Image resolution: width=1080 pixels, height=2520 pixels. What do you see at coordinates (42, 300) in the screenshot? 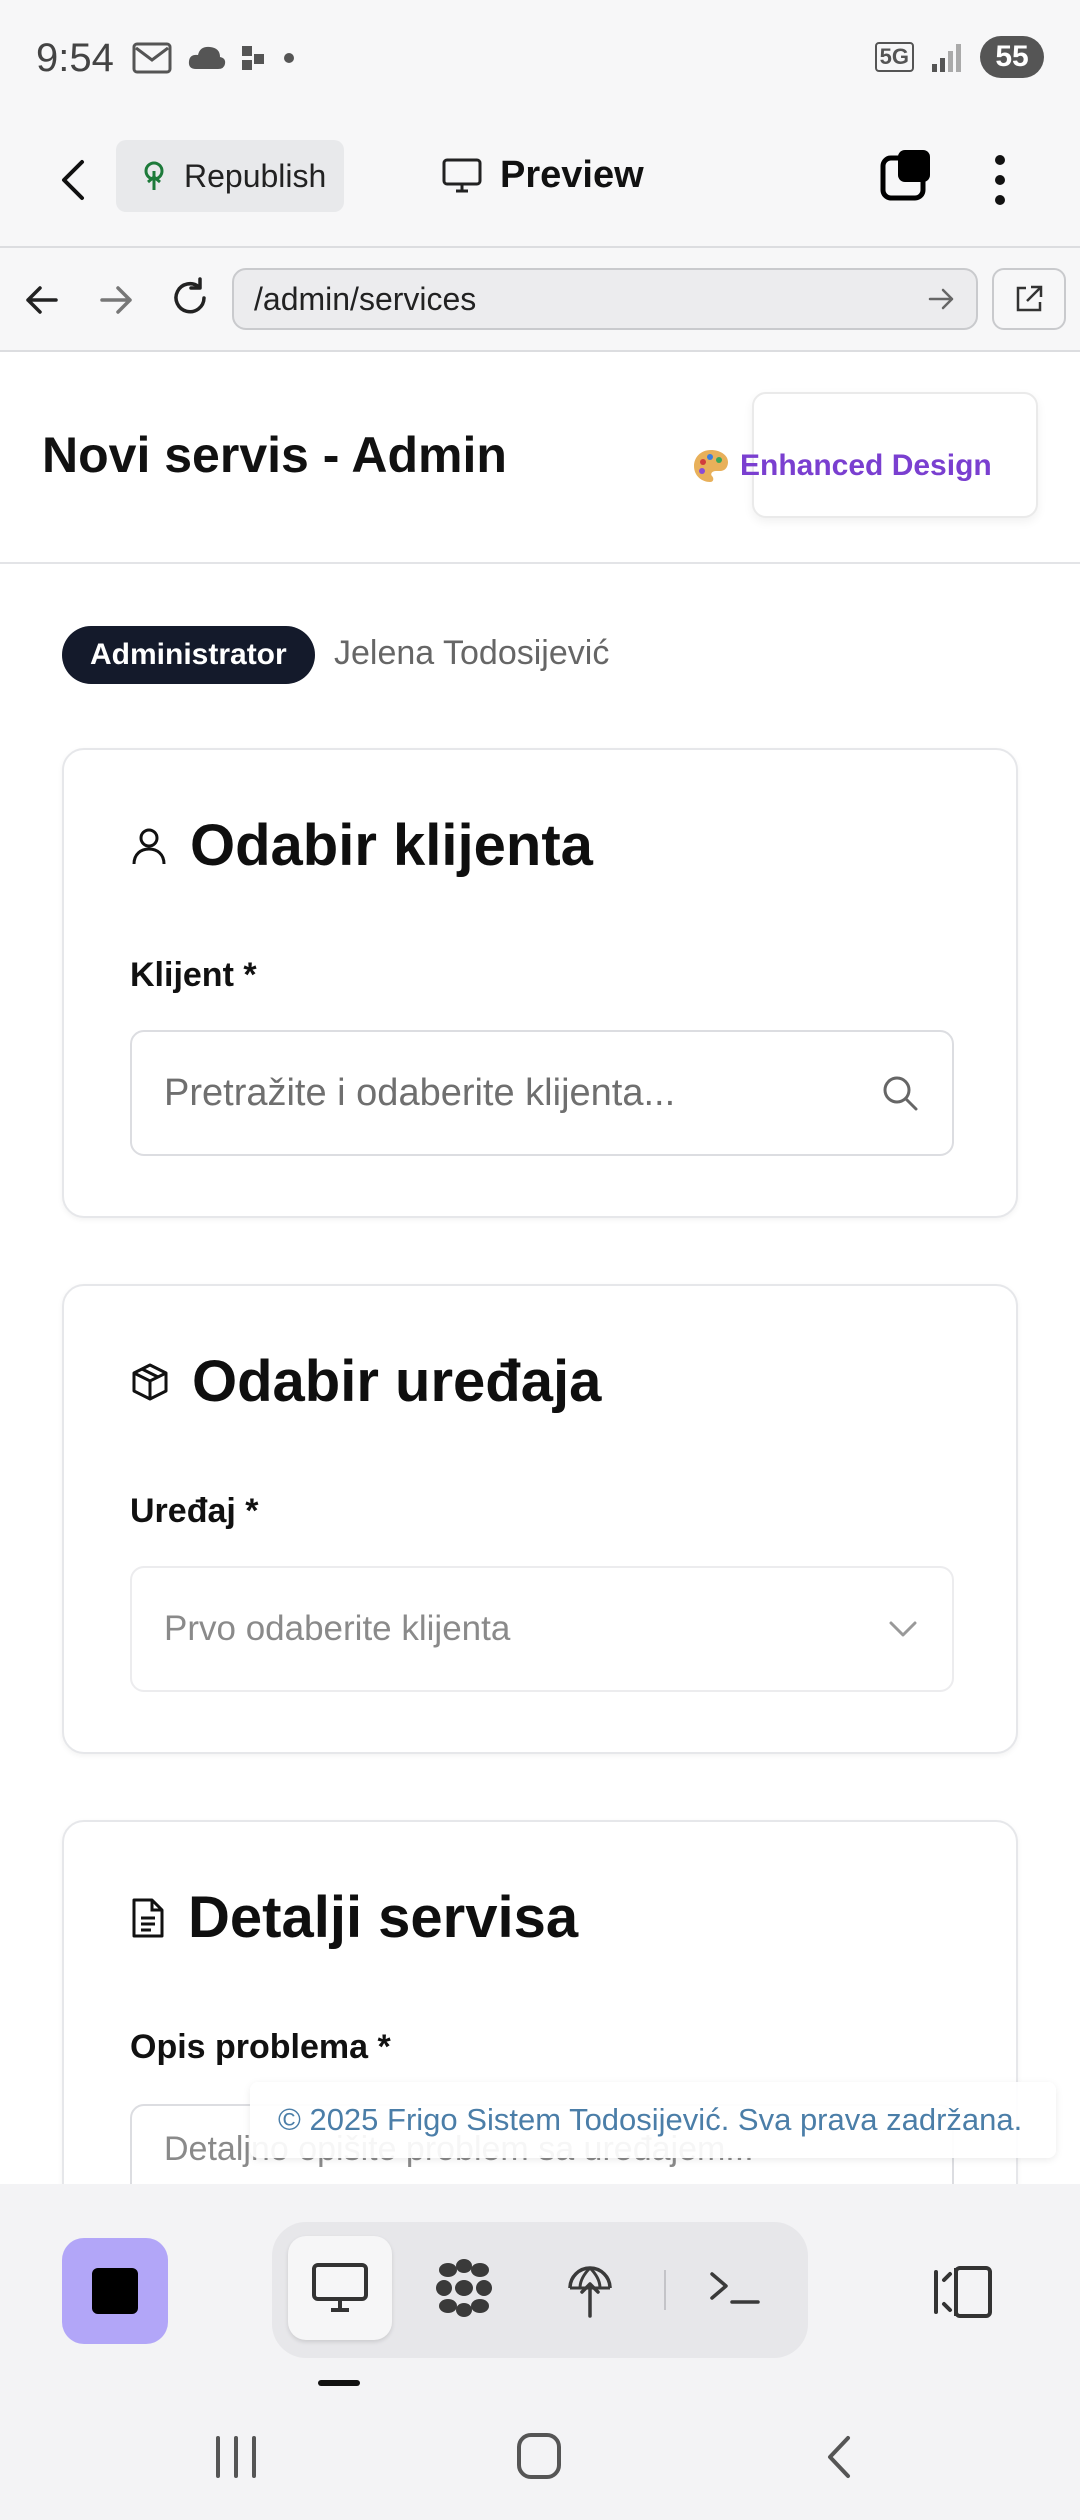
I see `browser-back-icon` at bounding box center [42, 300].